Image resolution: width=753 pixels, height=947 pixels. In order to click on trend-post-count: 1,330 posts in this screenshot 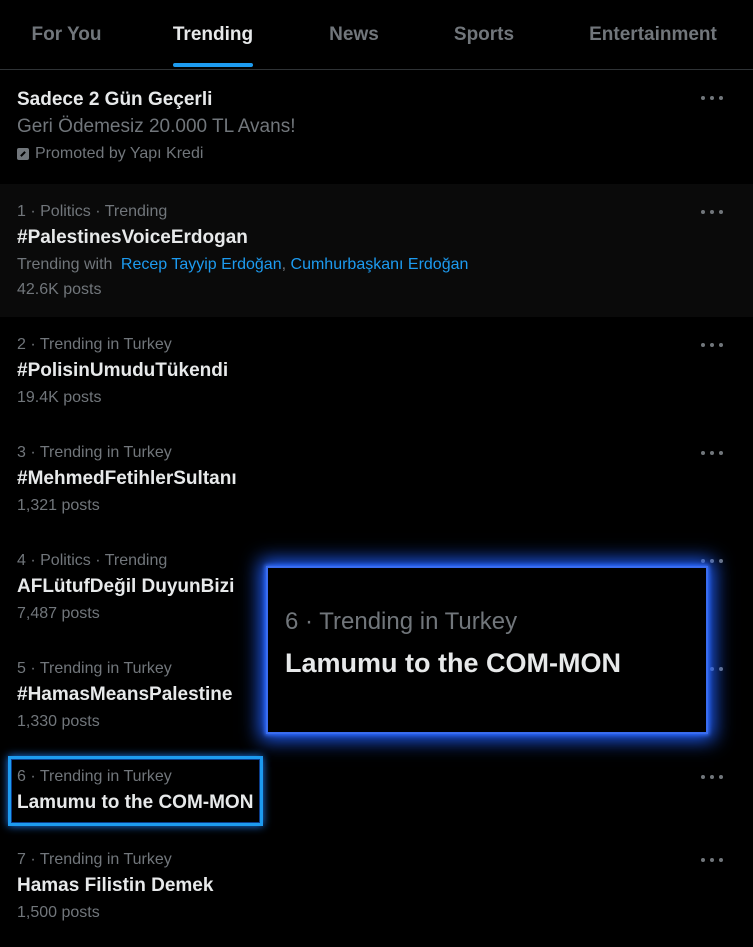, I will do `click(58, 721)`.